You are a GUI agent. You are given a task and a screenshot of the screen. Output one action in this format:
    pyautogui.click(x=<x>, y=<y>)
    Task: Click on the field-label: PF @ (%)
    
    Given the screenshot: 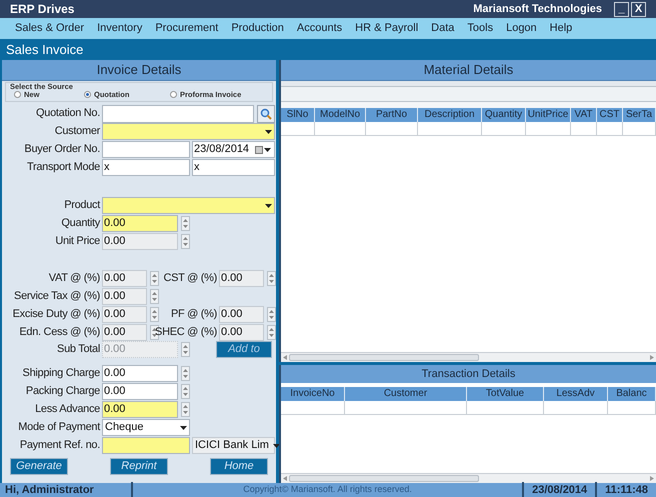 What is the action you would take?
    pyautogui.click(x=193, y=314)
    